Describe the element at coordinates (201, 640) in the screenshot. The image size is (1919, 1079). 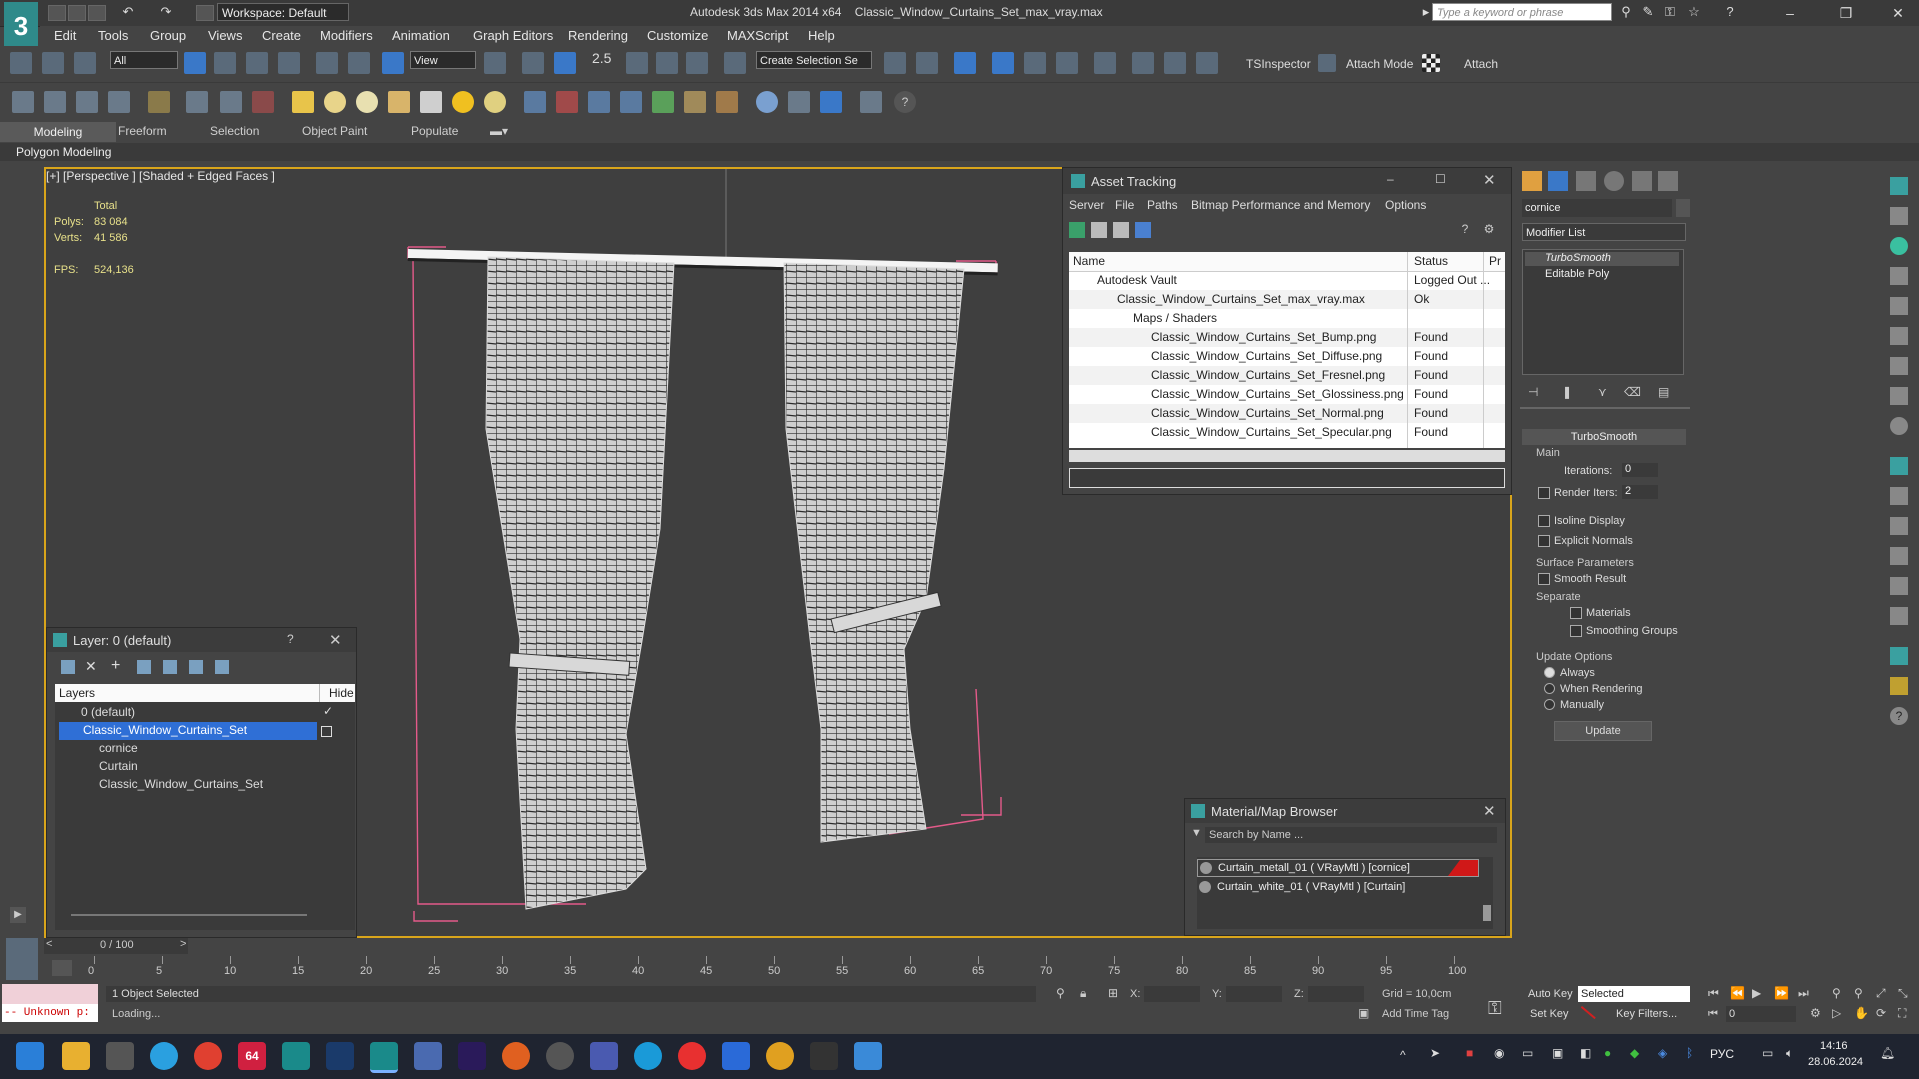
I see `layer-dialog-titlebar: Layer: 0 (default) ? ✕` at that location.